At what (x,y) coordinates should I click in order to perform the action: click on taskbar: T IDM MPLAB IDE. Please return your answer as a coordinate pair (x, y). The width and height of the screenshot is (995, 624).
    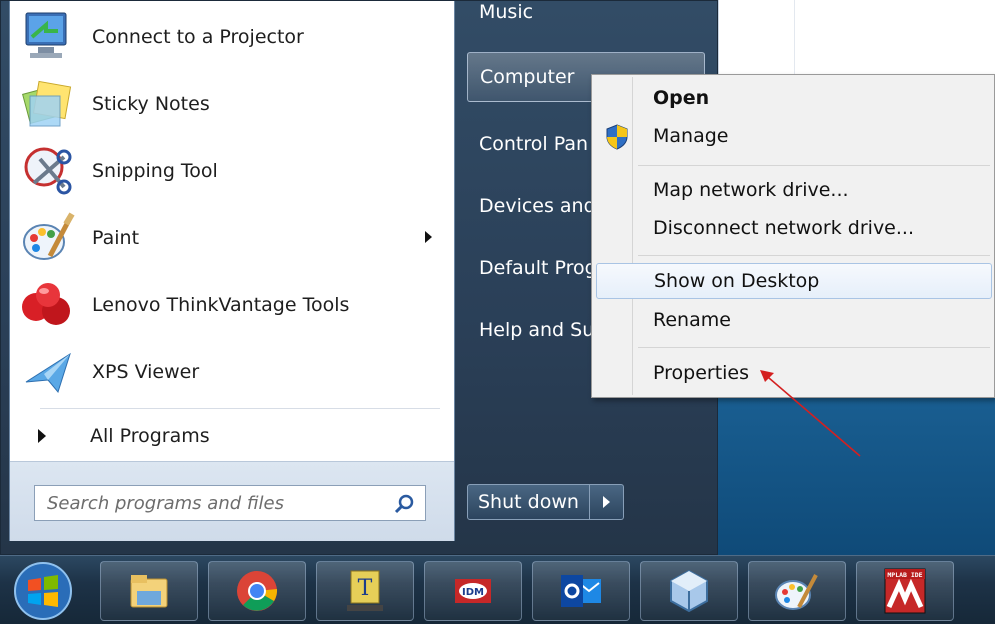
    Looking at the image, I should click on (497, 589).